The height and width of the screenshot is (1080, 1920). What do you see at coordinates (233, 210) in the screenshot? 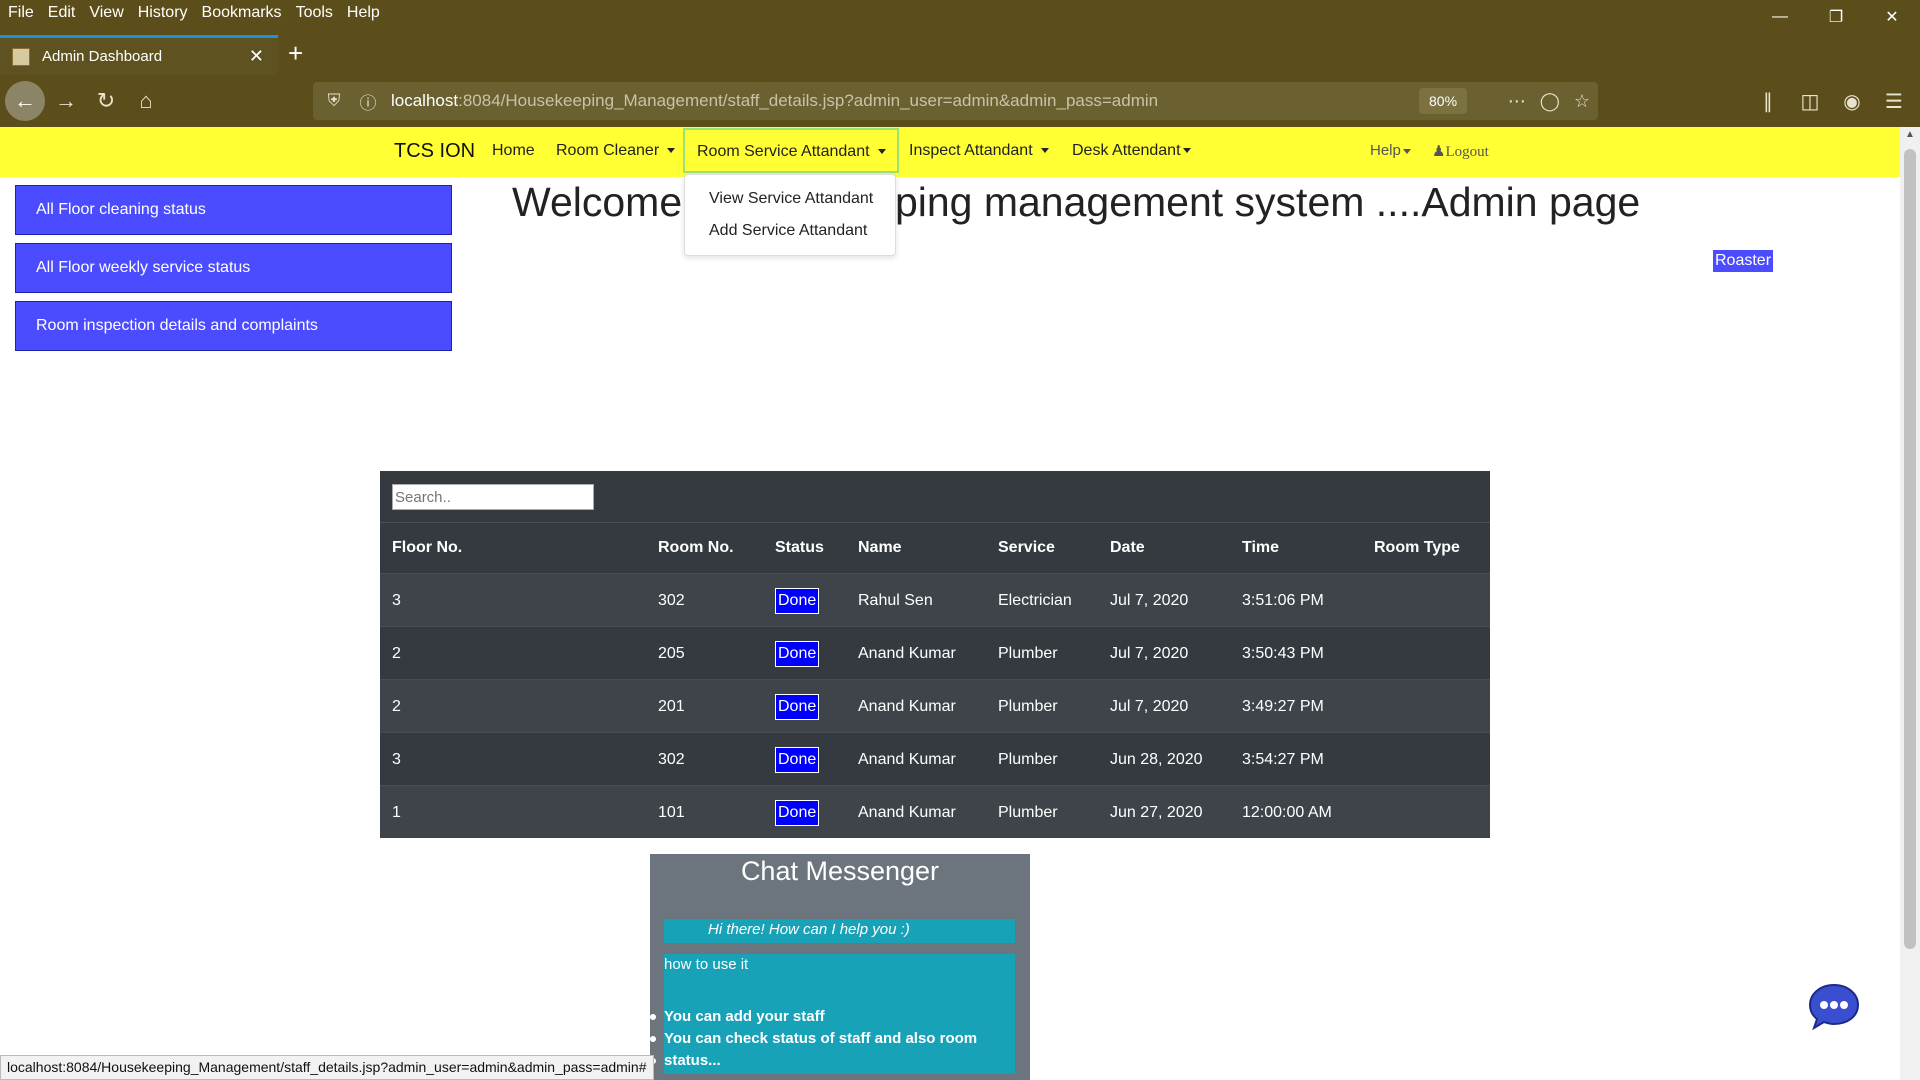
I see `sidebar-floor-cleaning-status: All Floor cleaning status` at bounding box center [233, 210].